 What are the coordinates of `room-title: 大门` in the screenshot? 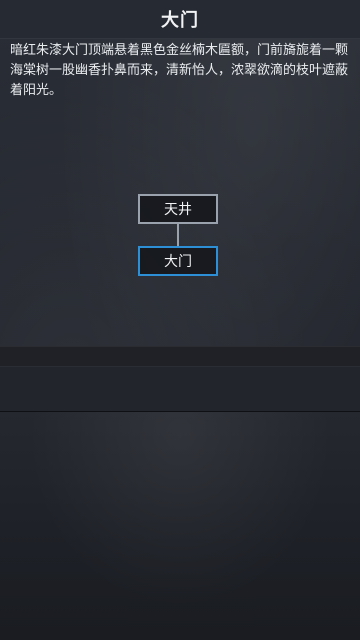 It's located at (180, 20).